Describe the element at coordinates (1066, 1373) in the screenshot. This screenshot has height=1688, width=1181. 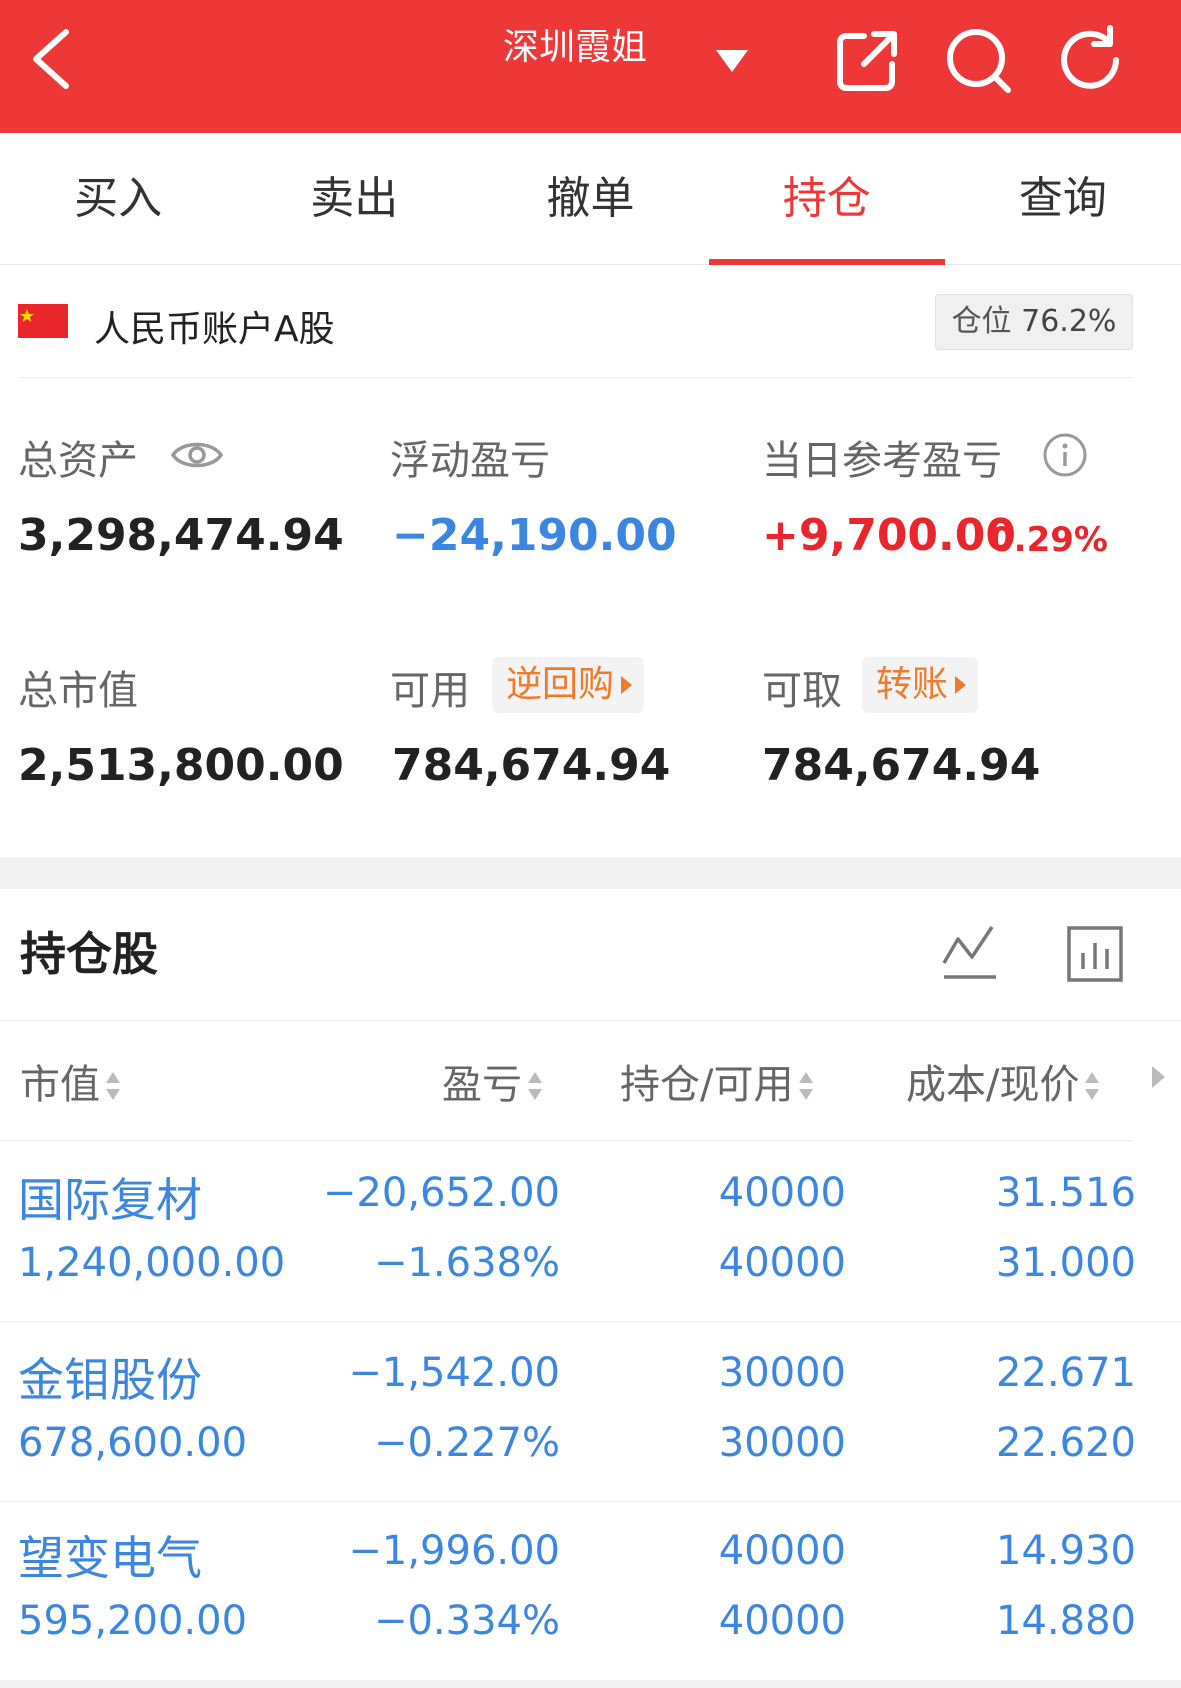
I see `stock-cost: 22.671` at that location.